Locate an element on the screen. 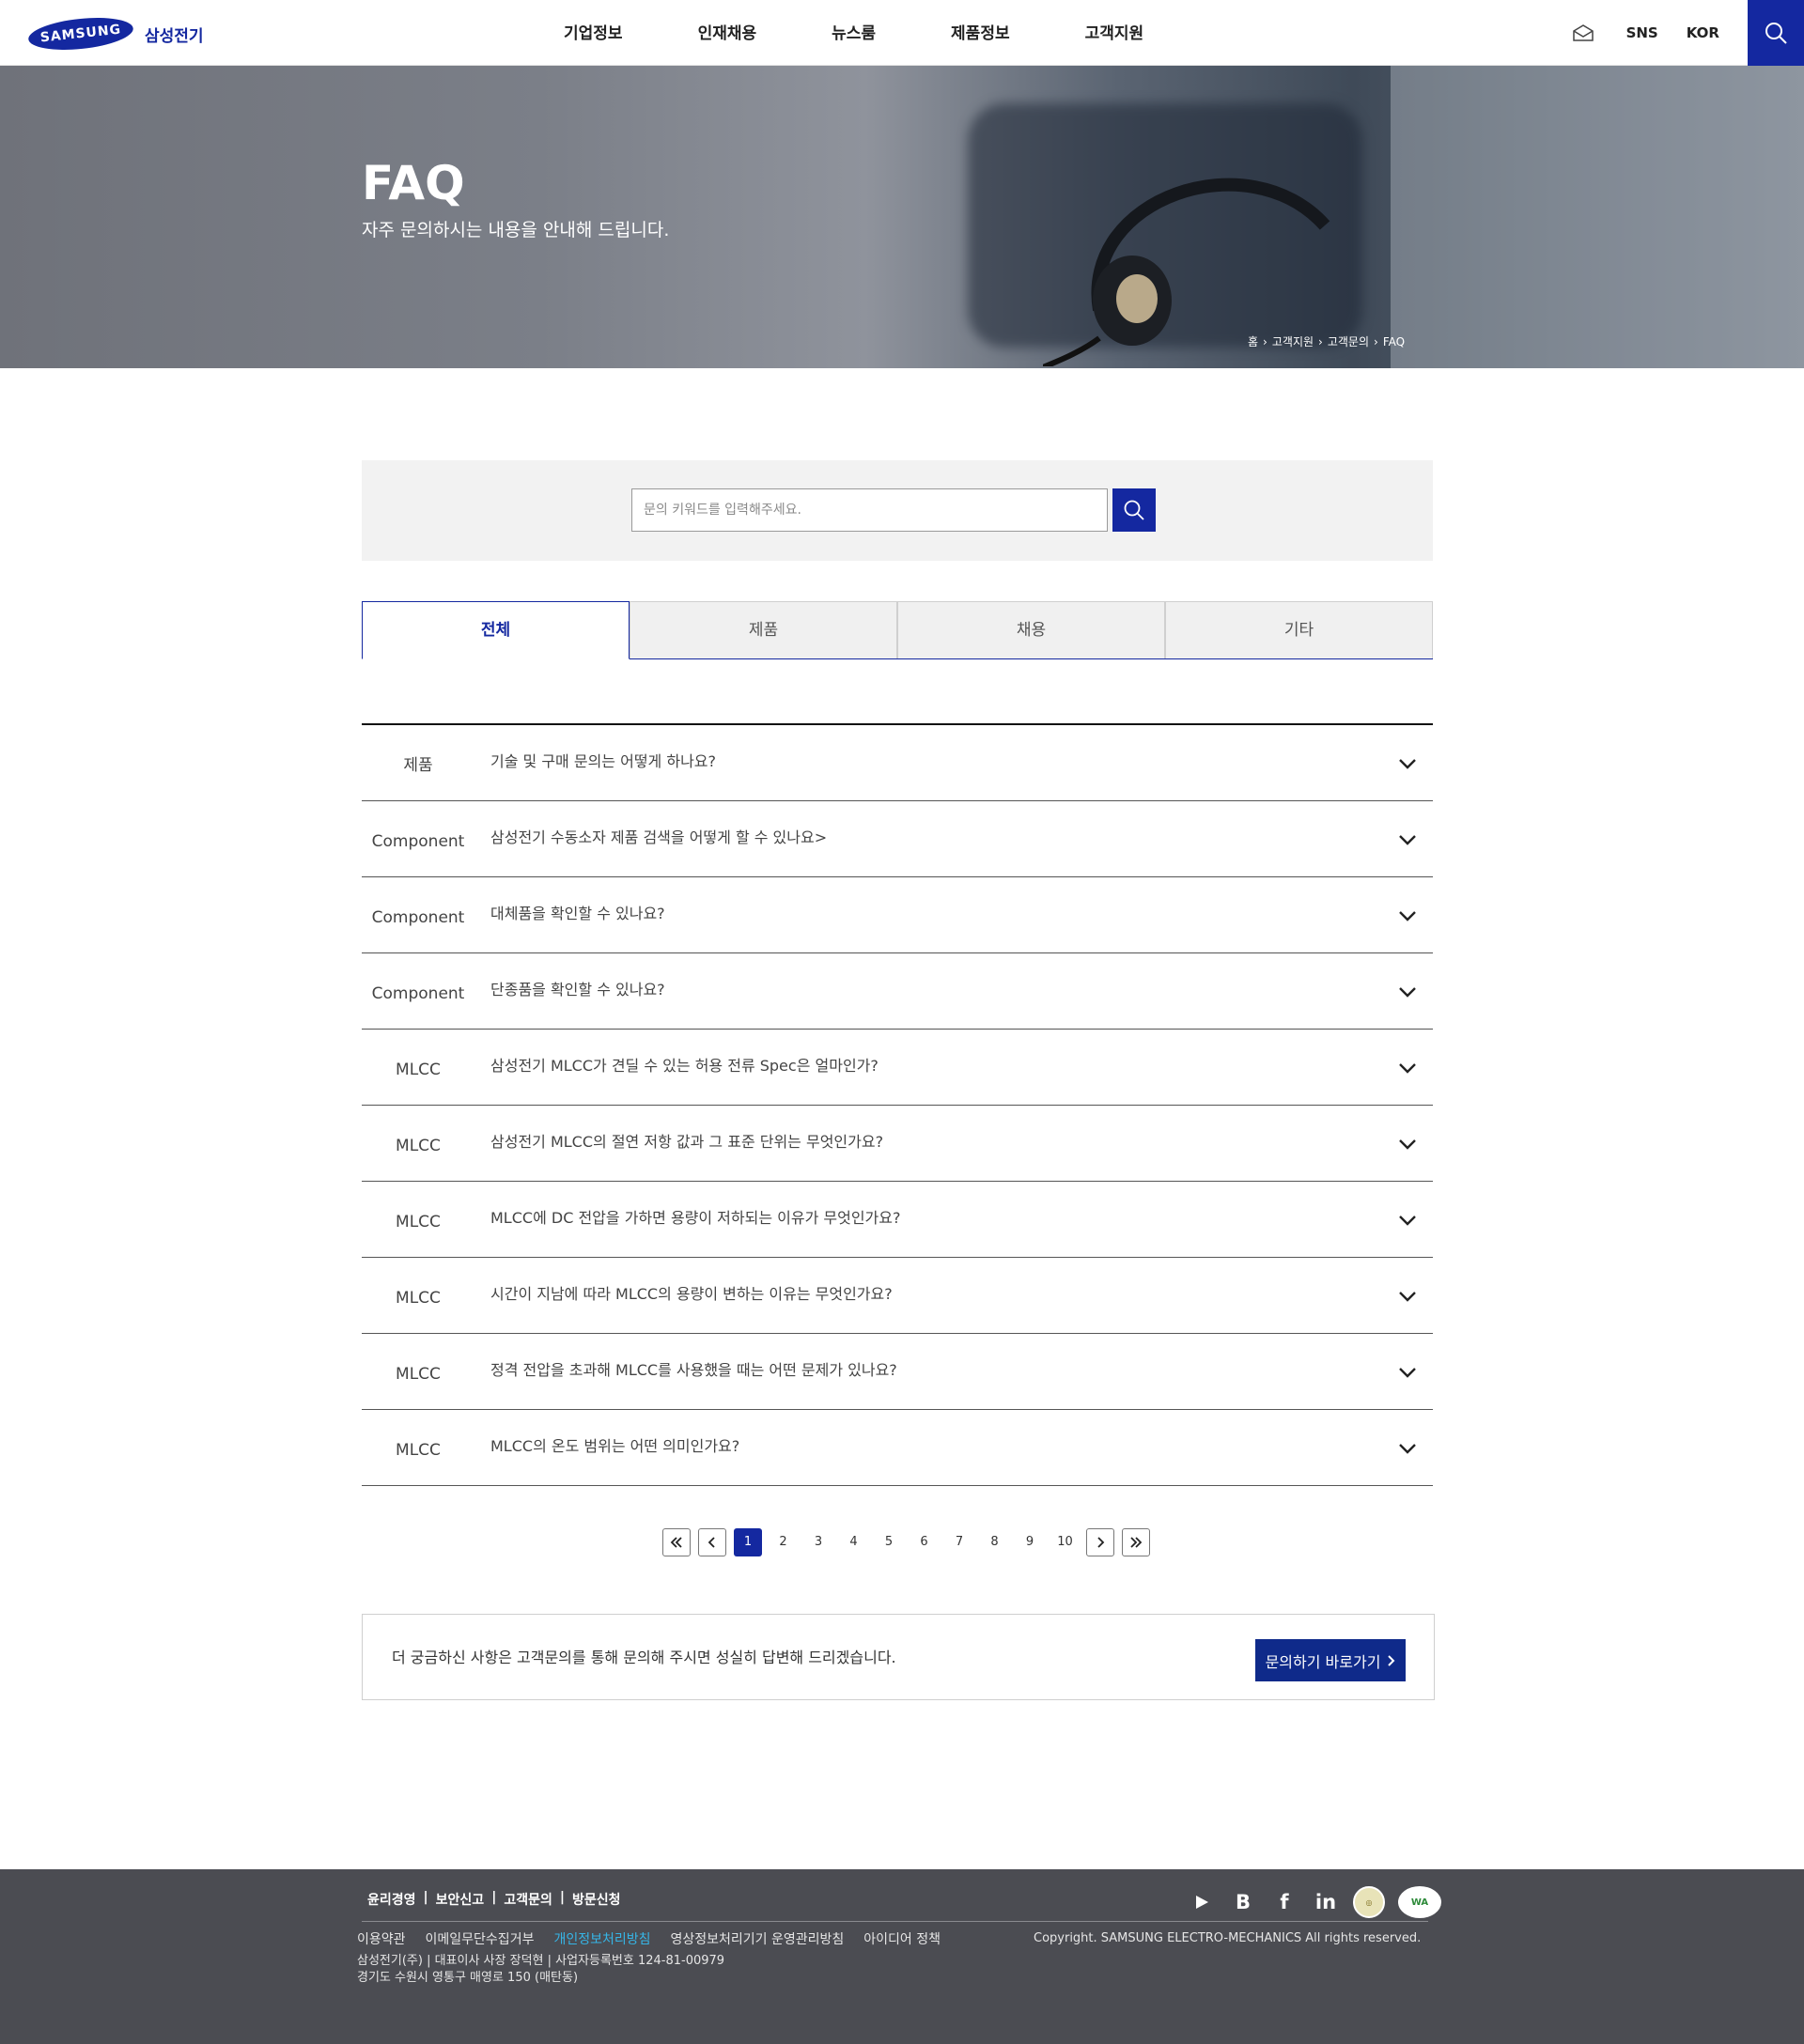 Image resolution: width=1804 pixels, height=2044 pixels. blog-icon: B is located at coordinates (1243, 1902).